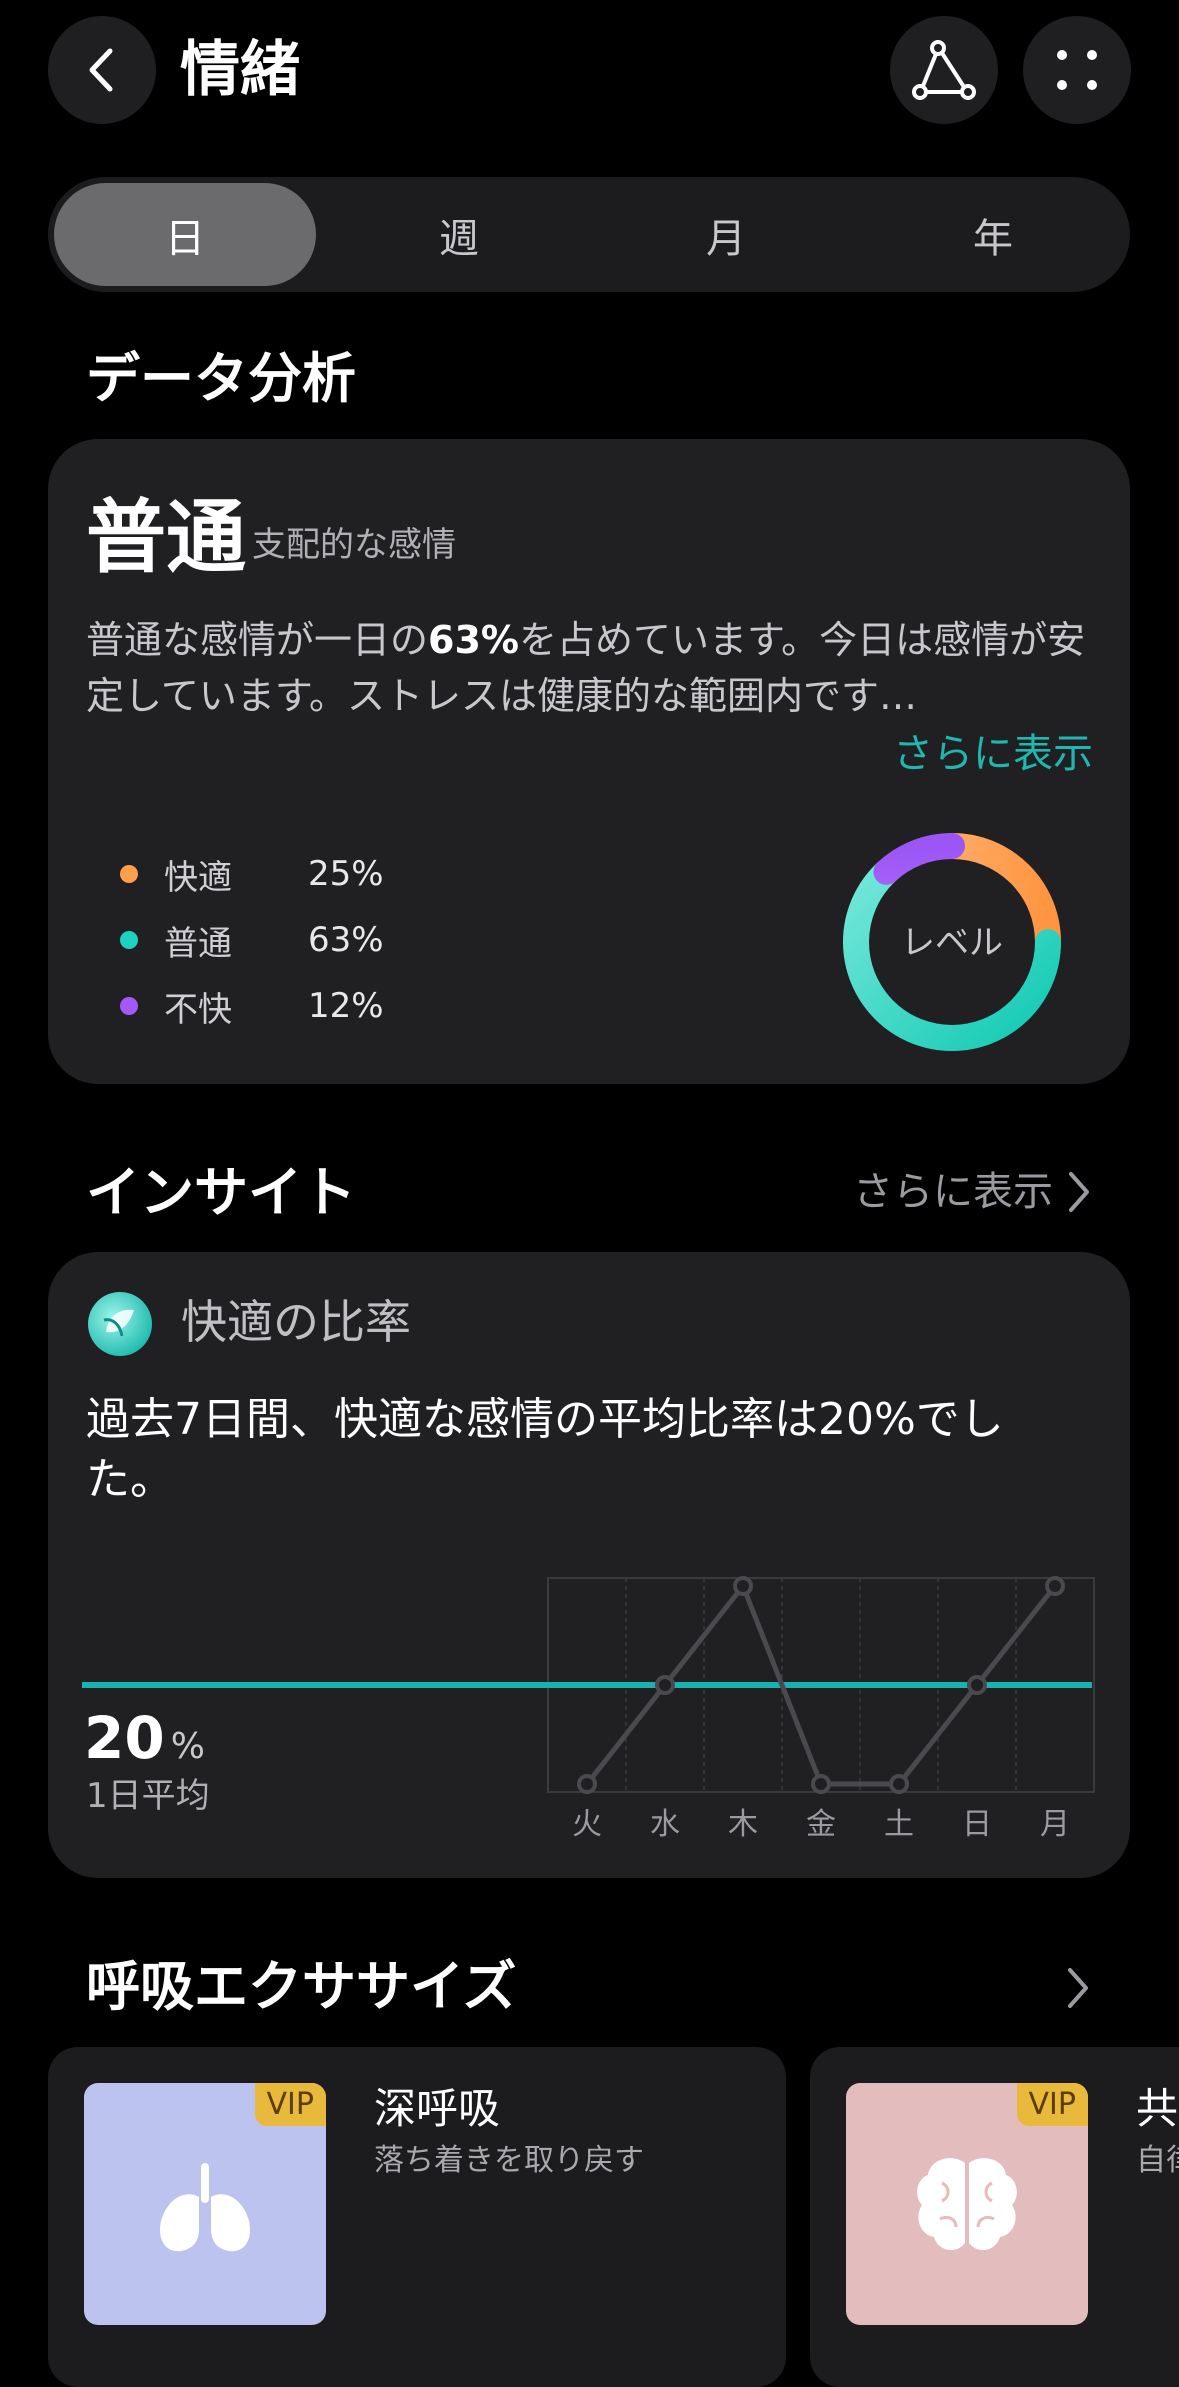  What do you see at coordinates (252, 874) in the screenshot?
I see `legend-item: 快適 25%` at bounding box center [252, 874].